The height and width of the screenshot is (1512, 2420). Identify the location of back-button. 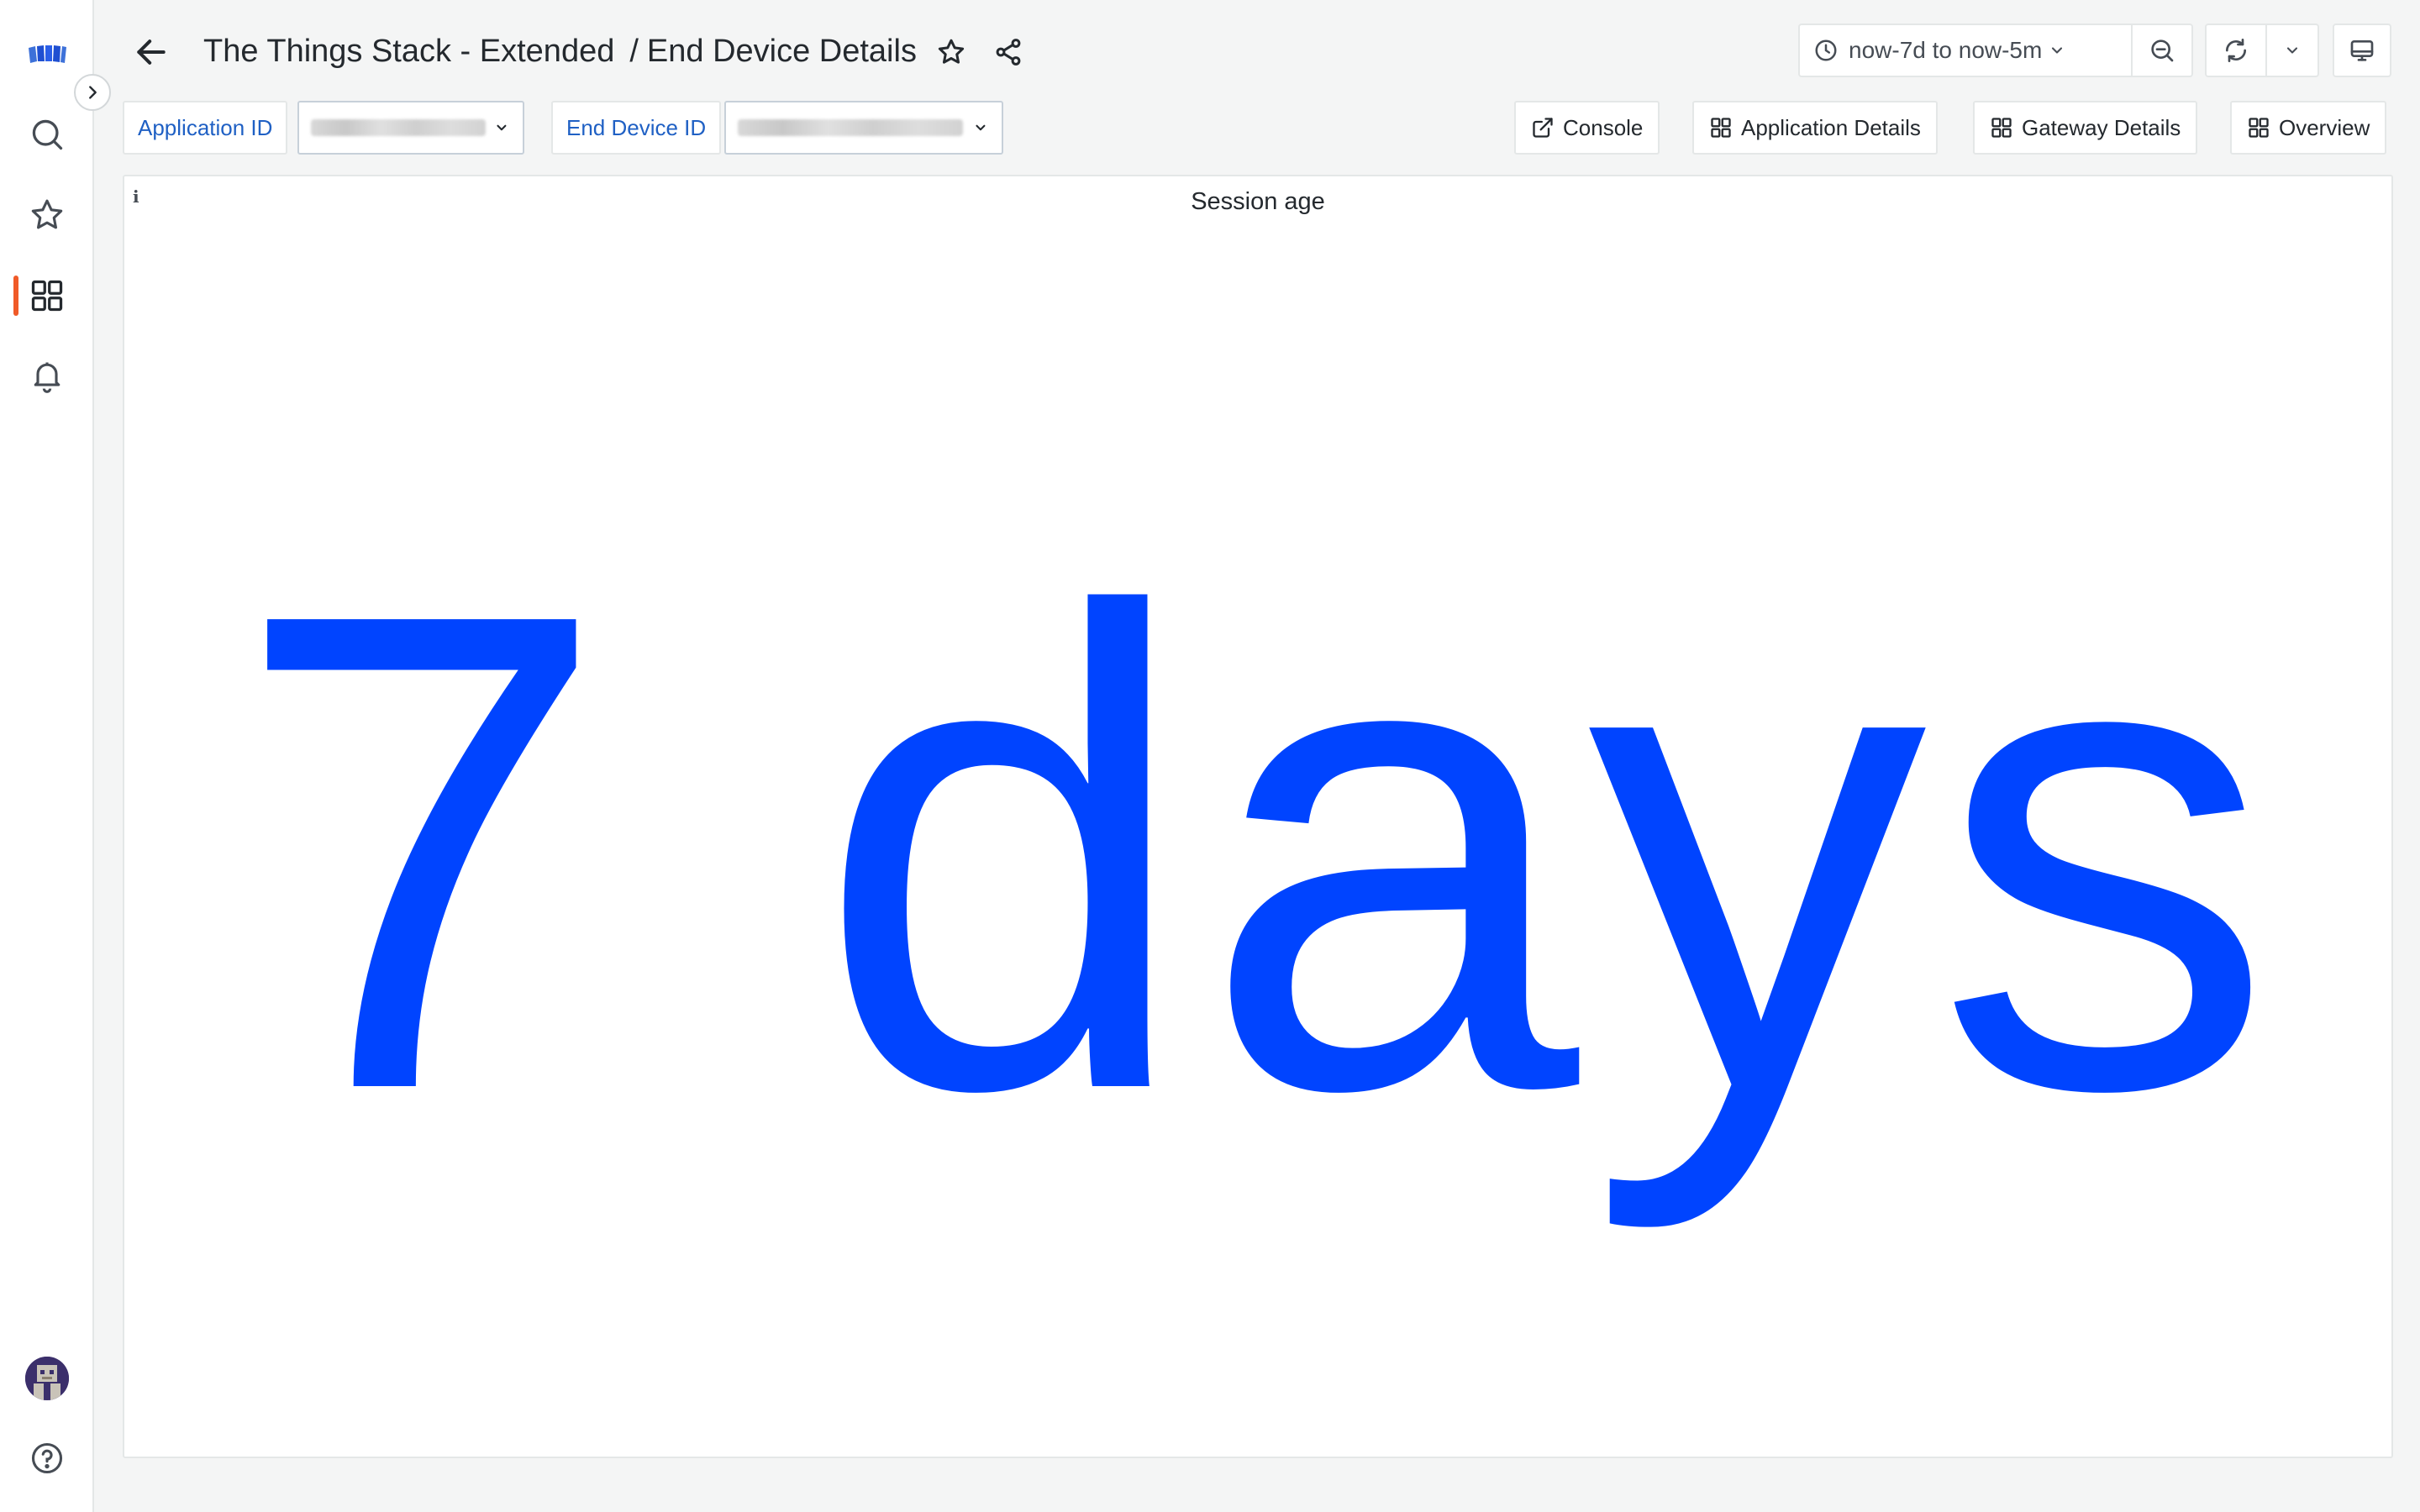
(151, 52).